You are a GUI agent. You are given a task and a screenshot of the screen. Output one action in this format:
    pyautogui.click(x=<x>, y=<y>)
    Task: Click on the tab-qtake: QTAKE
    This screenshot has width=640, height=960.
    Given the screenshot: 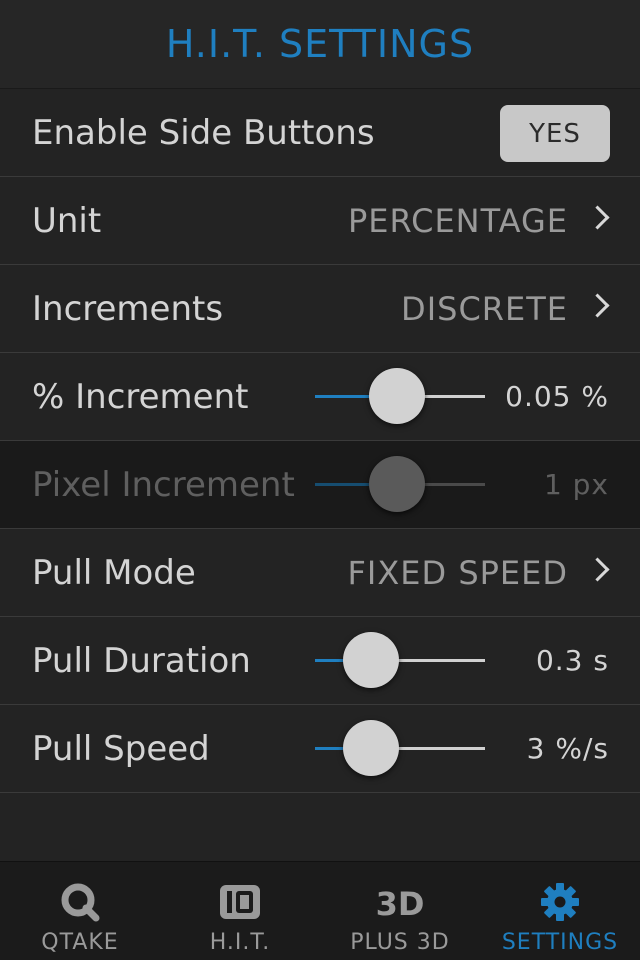 What is the action you would take?
    pyautogui.click(x=80, y=911)
    